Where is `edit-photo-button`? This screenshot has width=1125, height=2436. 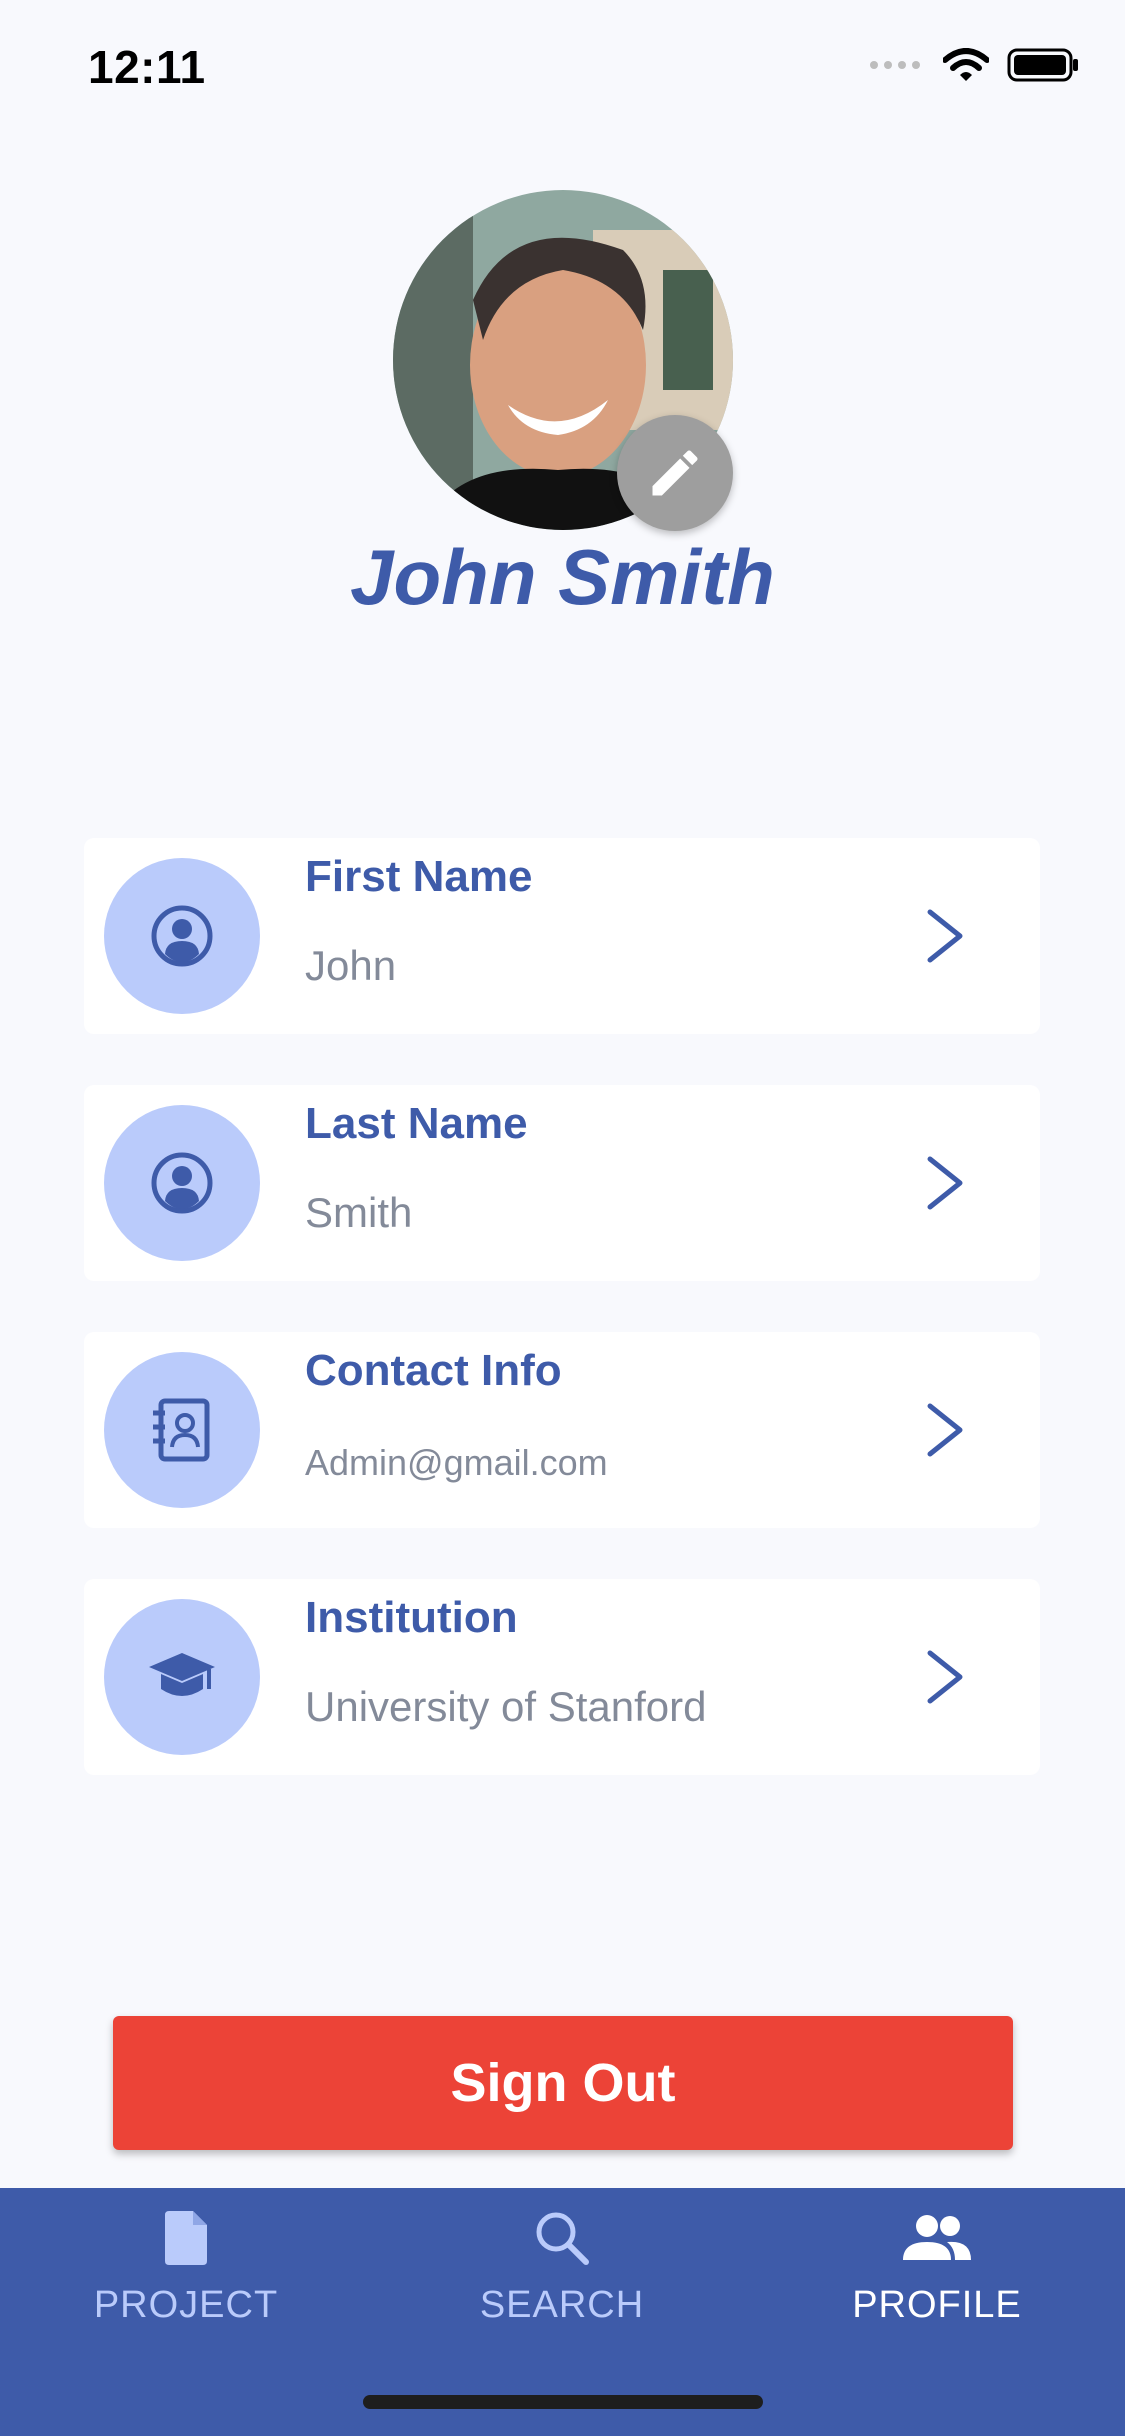
edit-photo-button is located at coordinates (675, 473).